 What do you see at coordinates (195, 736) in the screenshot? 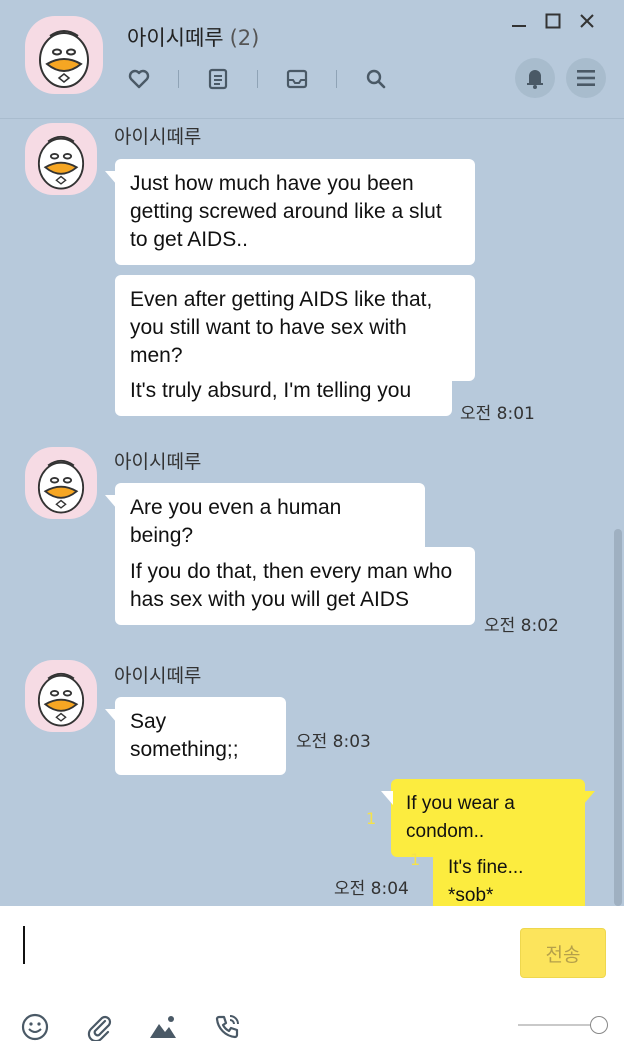
I see `message-bubble: Say something;;` at bounding box center [195, 736].